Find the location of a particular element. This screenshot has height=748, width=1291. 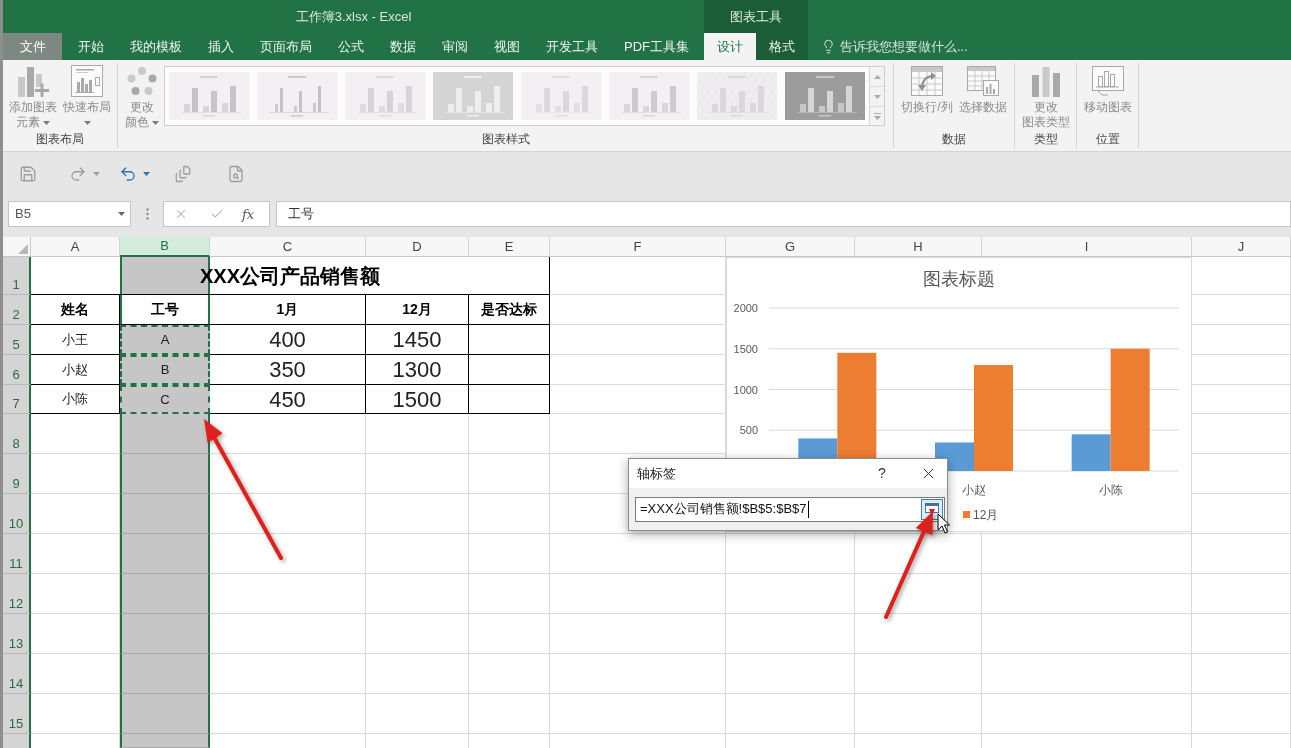

row-header: 10 is located at coordinates (17, 514).